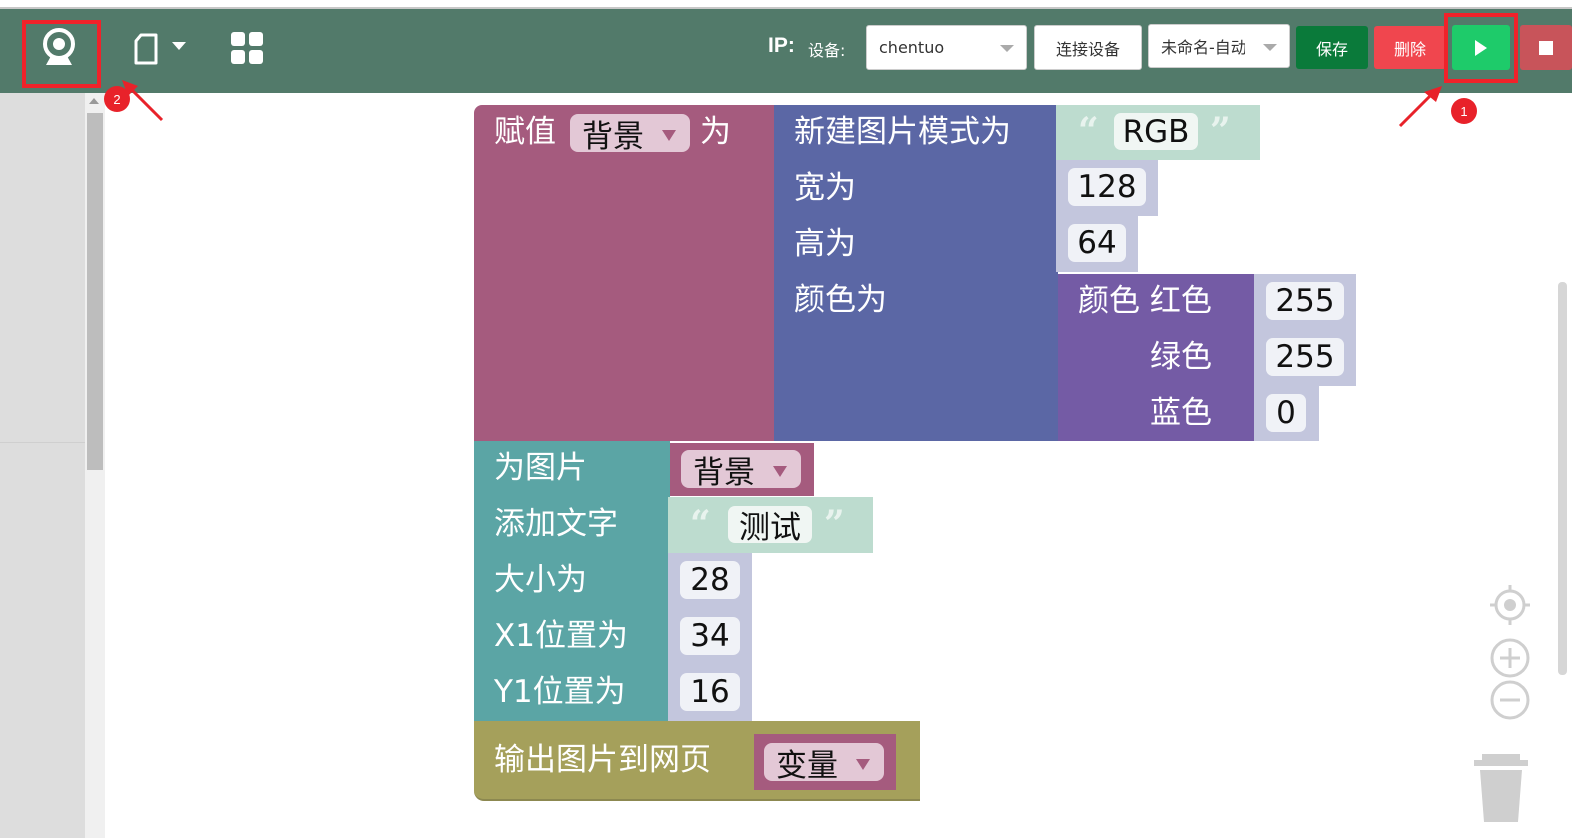 Image resolution: width=1572 pixels, height=838 pixels. What do you see at coordinates (916, 273) in the screenshot?
I see `new-image-block` at bounding box center [916, 273].